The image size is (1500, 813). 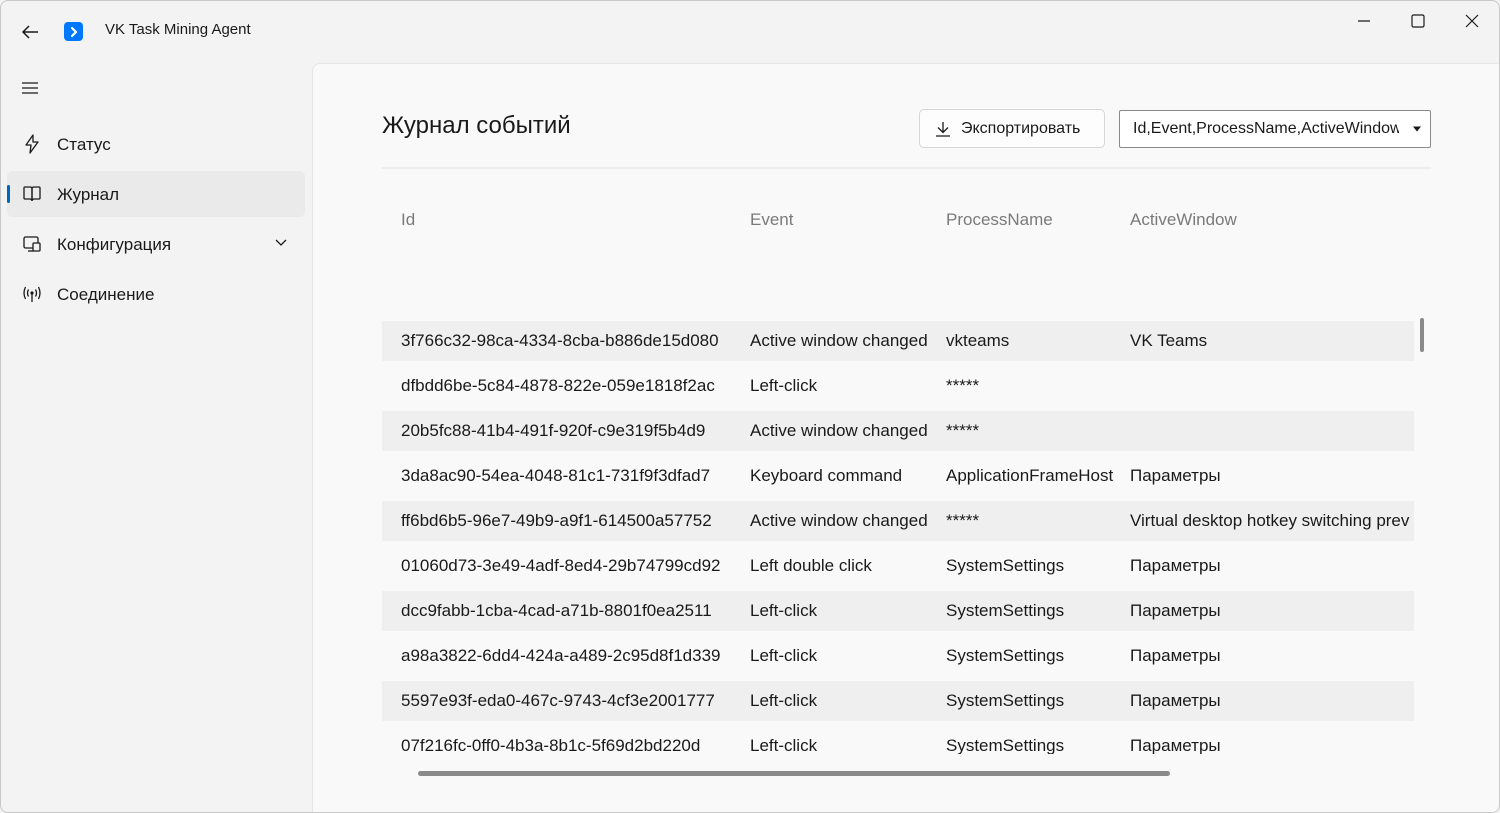 I want to click on column-header-event: Event, so click(x=771, y=220).